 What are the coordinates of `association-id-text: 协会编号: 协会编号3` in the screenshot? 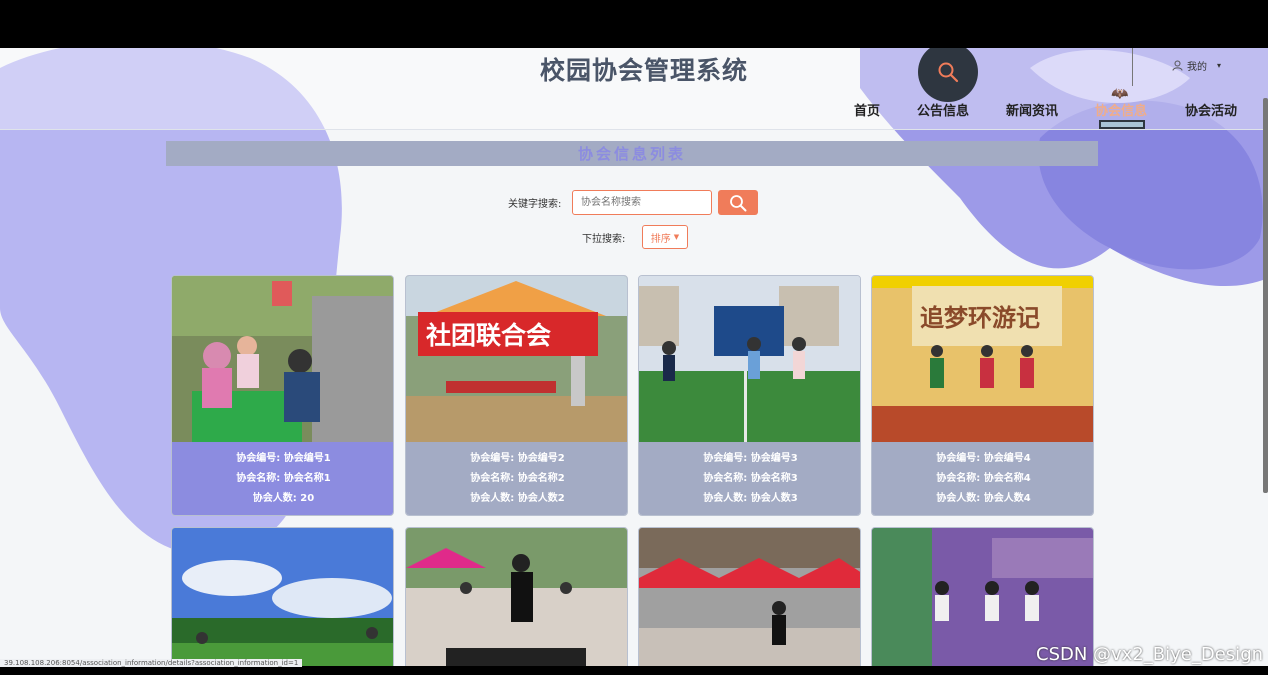 It's located at (750, 458).